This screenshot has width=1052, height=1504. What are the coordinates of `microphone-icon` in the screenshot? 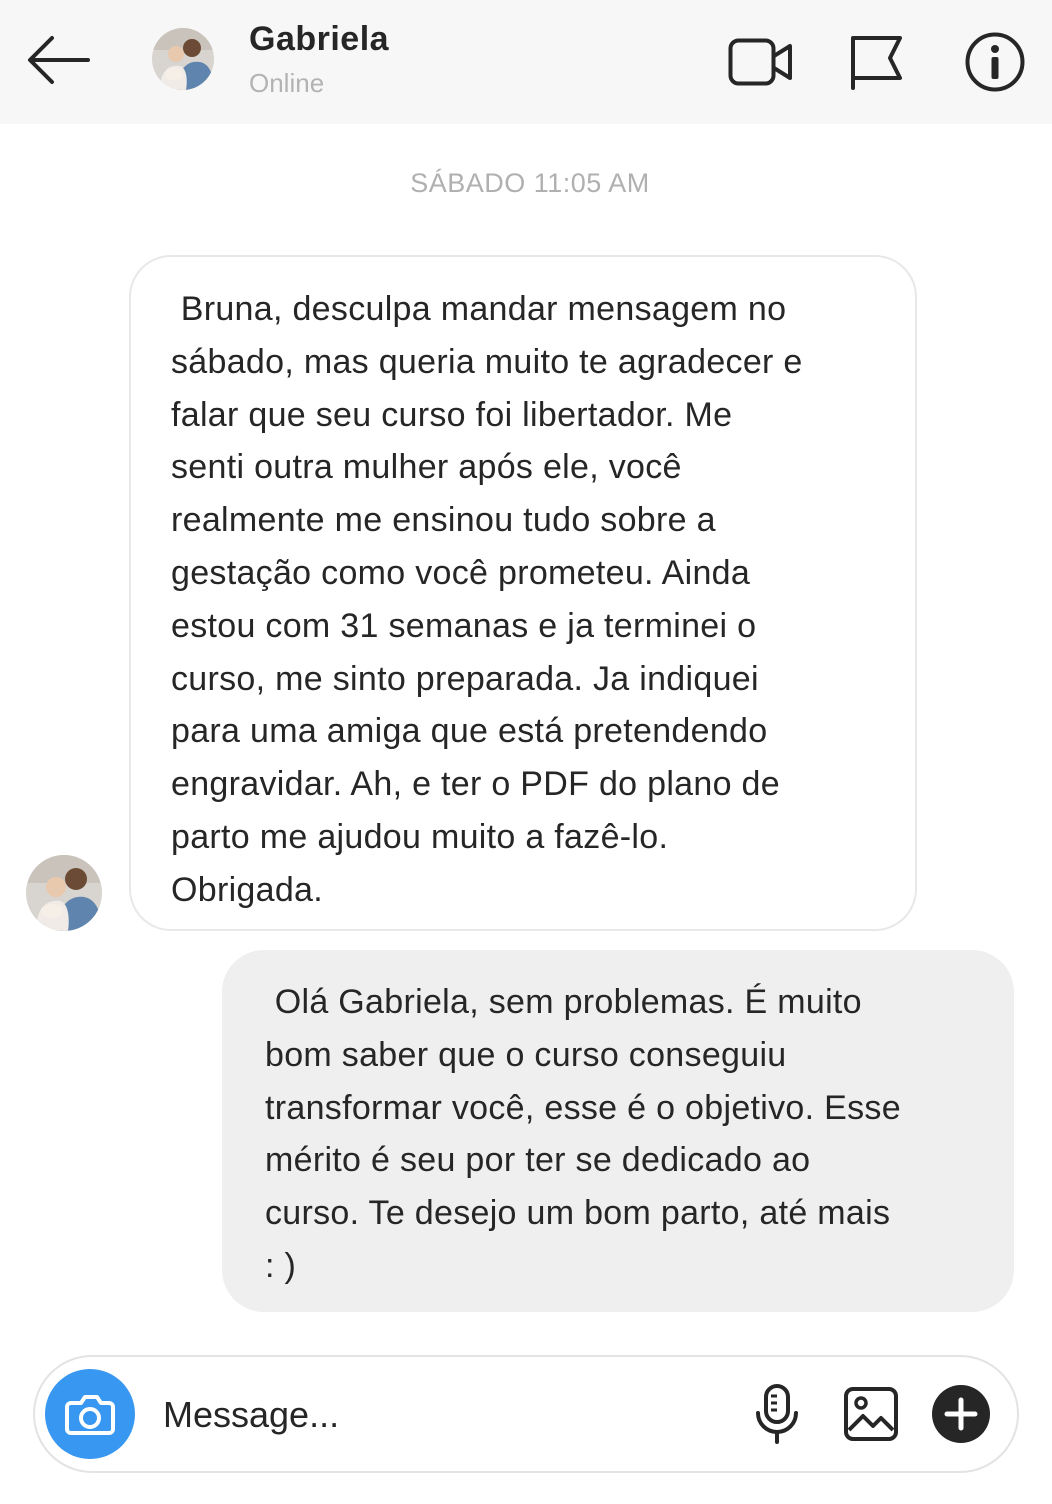 It's located at (777, 1416).